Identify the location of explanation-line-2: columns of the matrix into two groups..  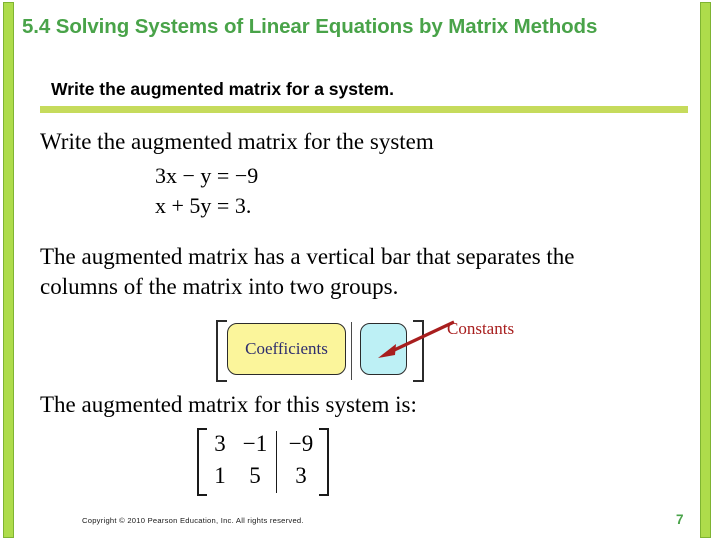
(219, 286).